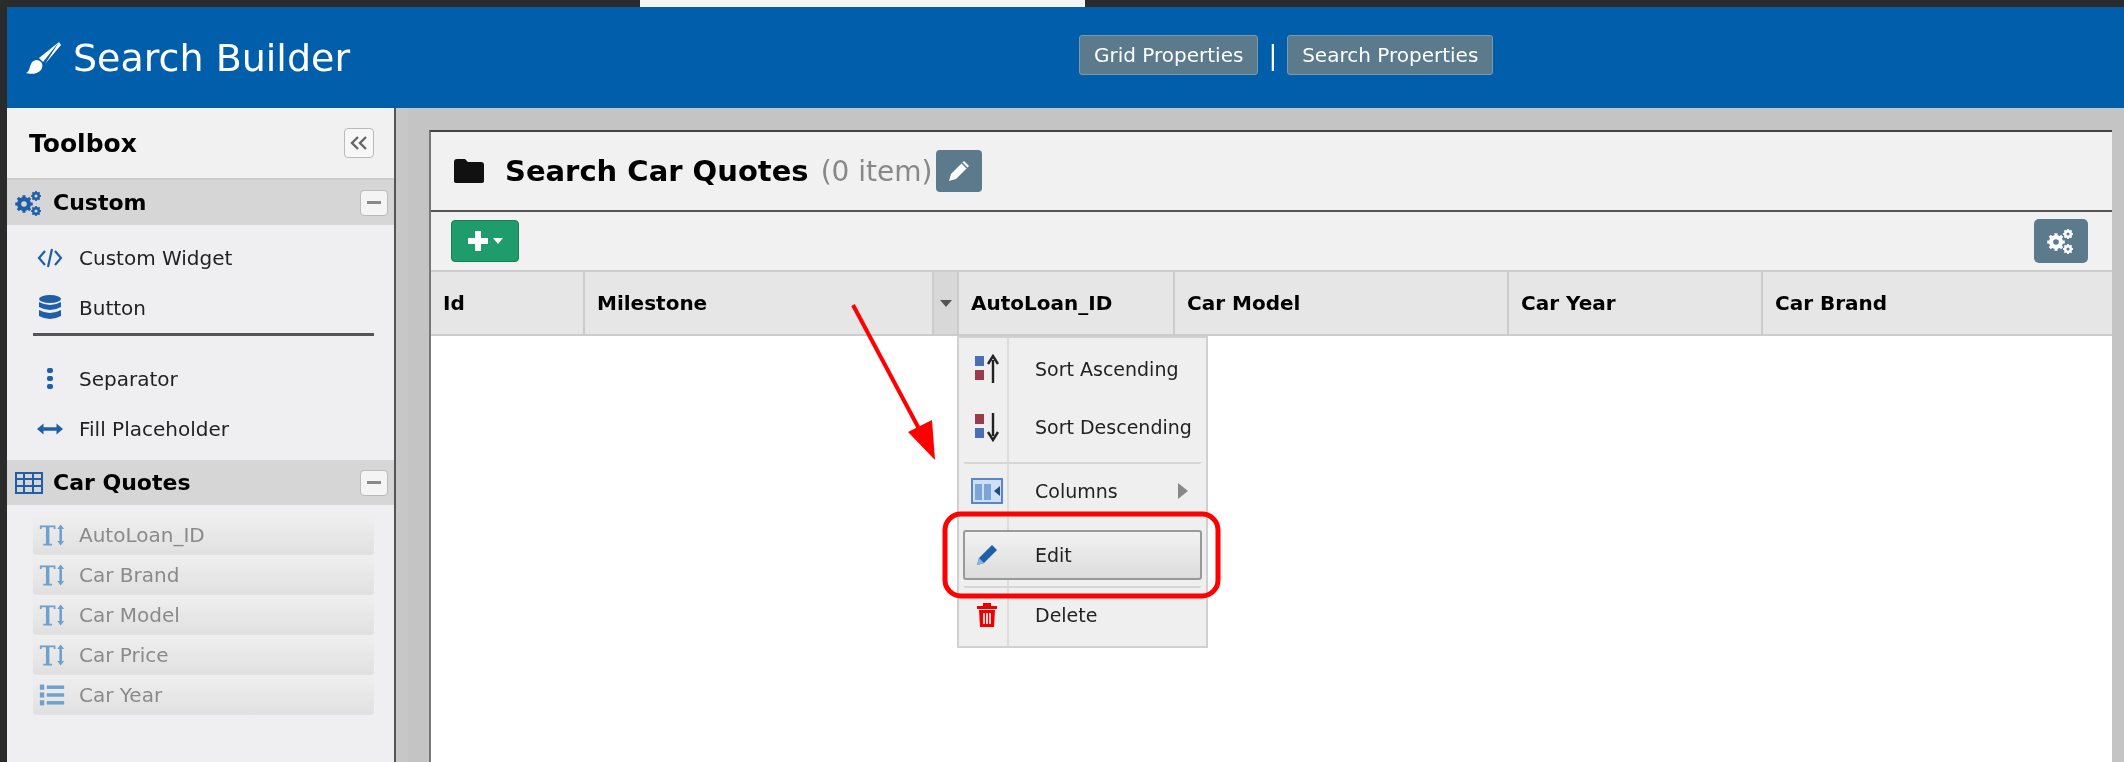  What do you see at coordinates (43, 57) in the screenshot?
I see `paintbrush-icon` at bounding box center [43, 57].